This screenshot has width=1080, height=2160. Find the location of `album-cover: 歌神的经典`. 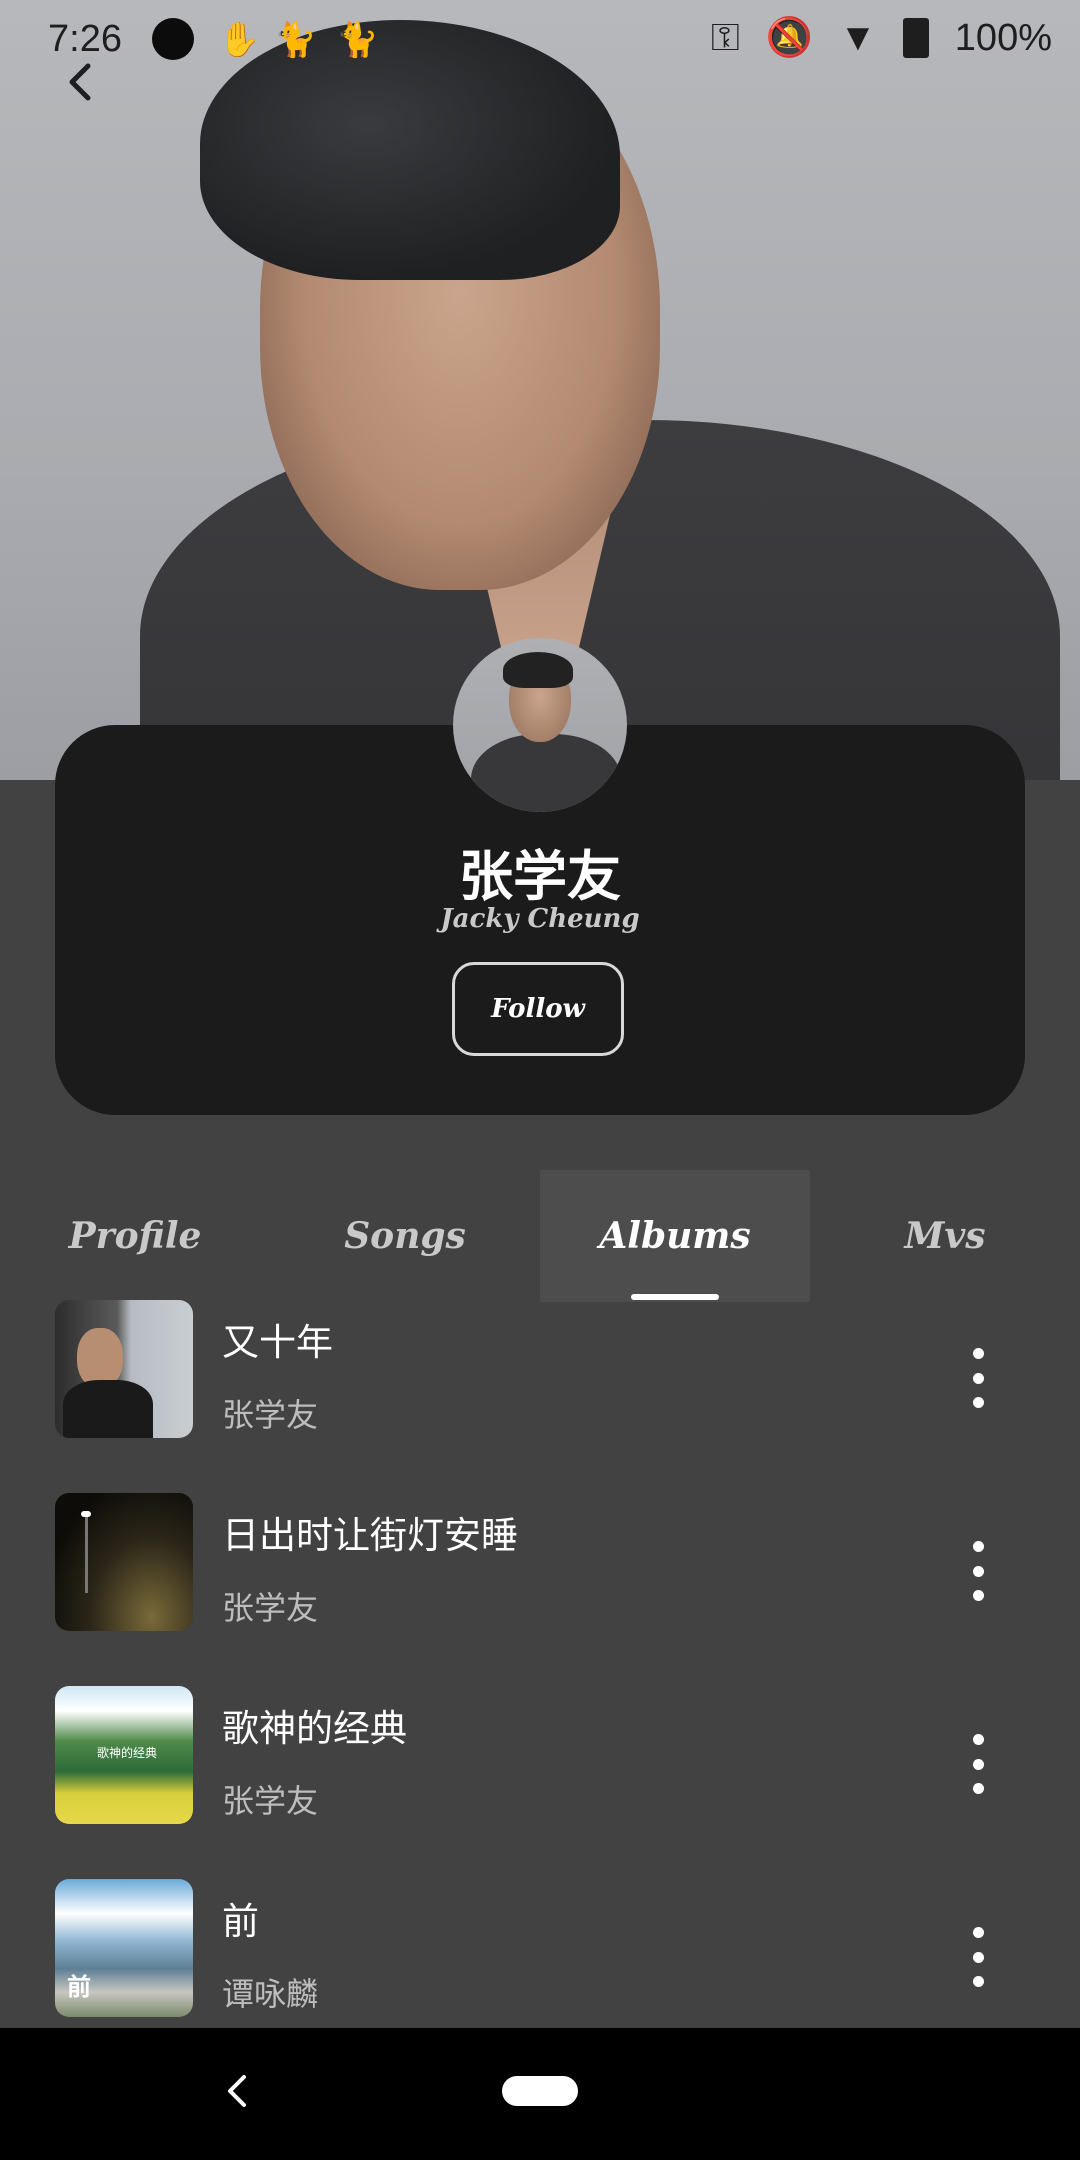

album-cover: 歌神的经典 is located at coordinates (124, 1755).